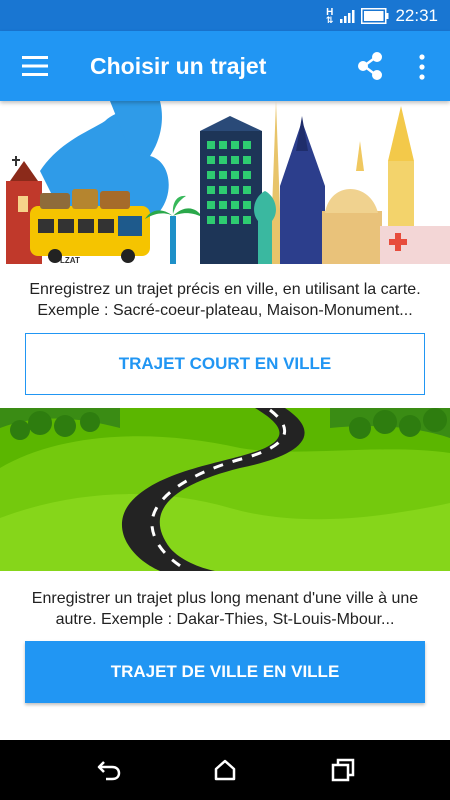 This screenshot has width=450, height=800. I want to click on system-nav-bar, so click(225, 770).